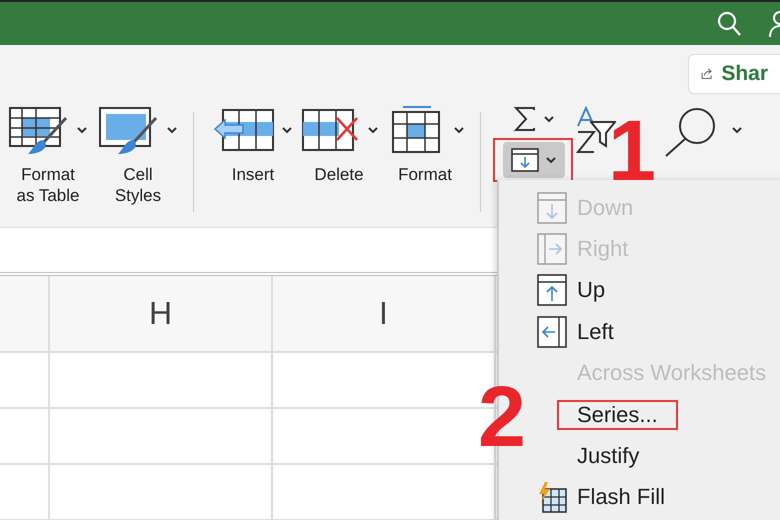 Image resolution: width=780 pixels, height=520 pixels. What do you see at coordinates (734, 74) in the screenshot?
I see `share-button: Shar` at bounding box center [734, 74].